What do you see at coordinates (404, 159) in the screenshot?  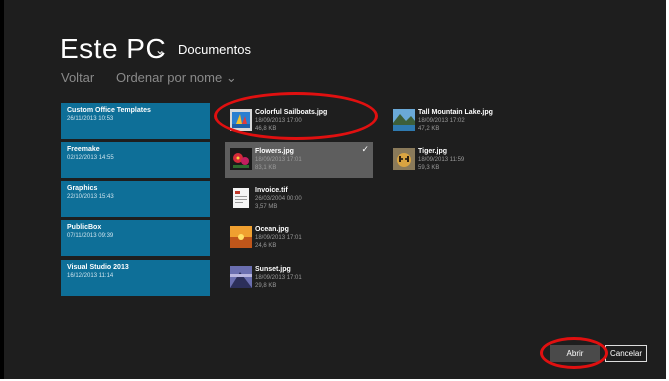 I see `tiger-thumbnail-icon` at bounding box center [404, 159].